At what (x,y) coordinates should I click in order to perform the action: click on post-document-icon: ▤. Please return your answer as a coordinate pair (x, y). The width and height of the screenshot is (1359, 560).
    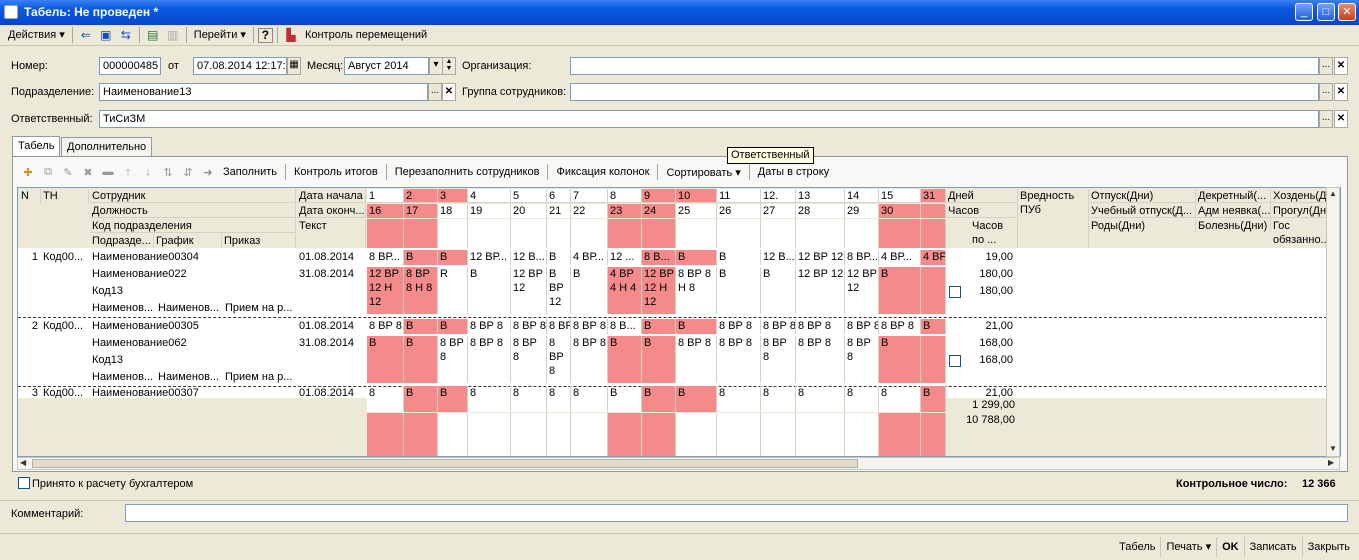
    Looking at the image, I should click on (153, 35).